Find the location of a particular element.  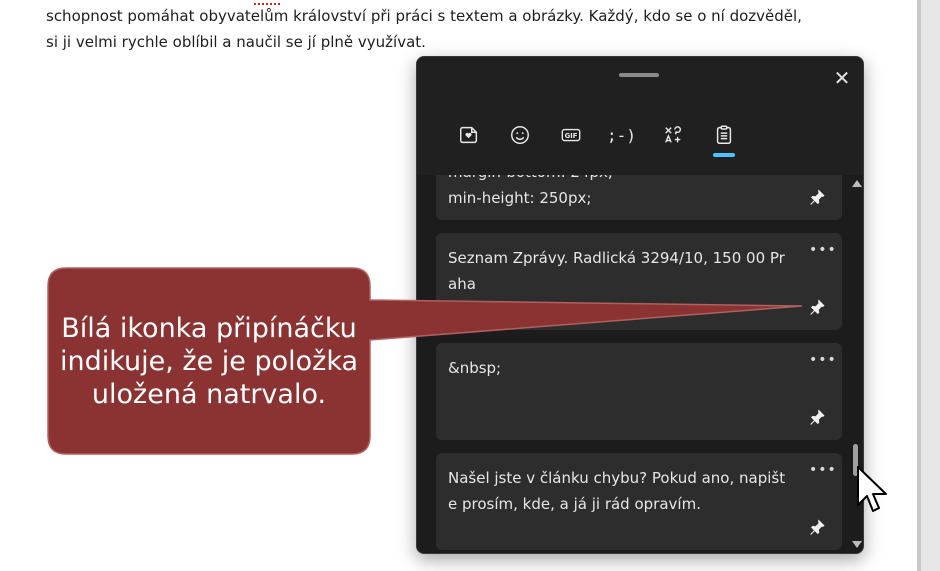

tab-emoji is located at coordinates (519, 135).